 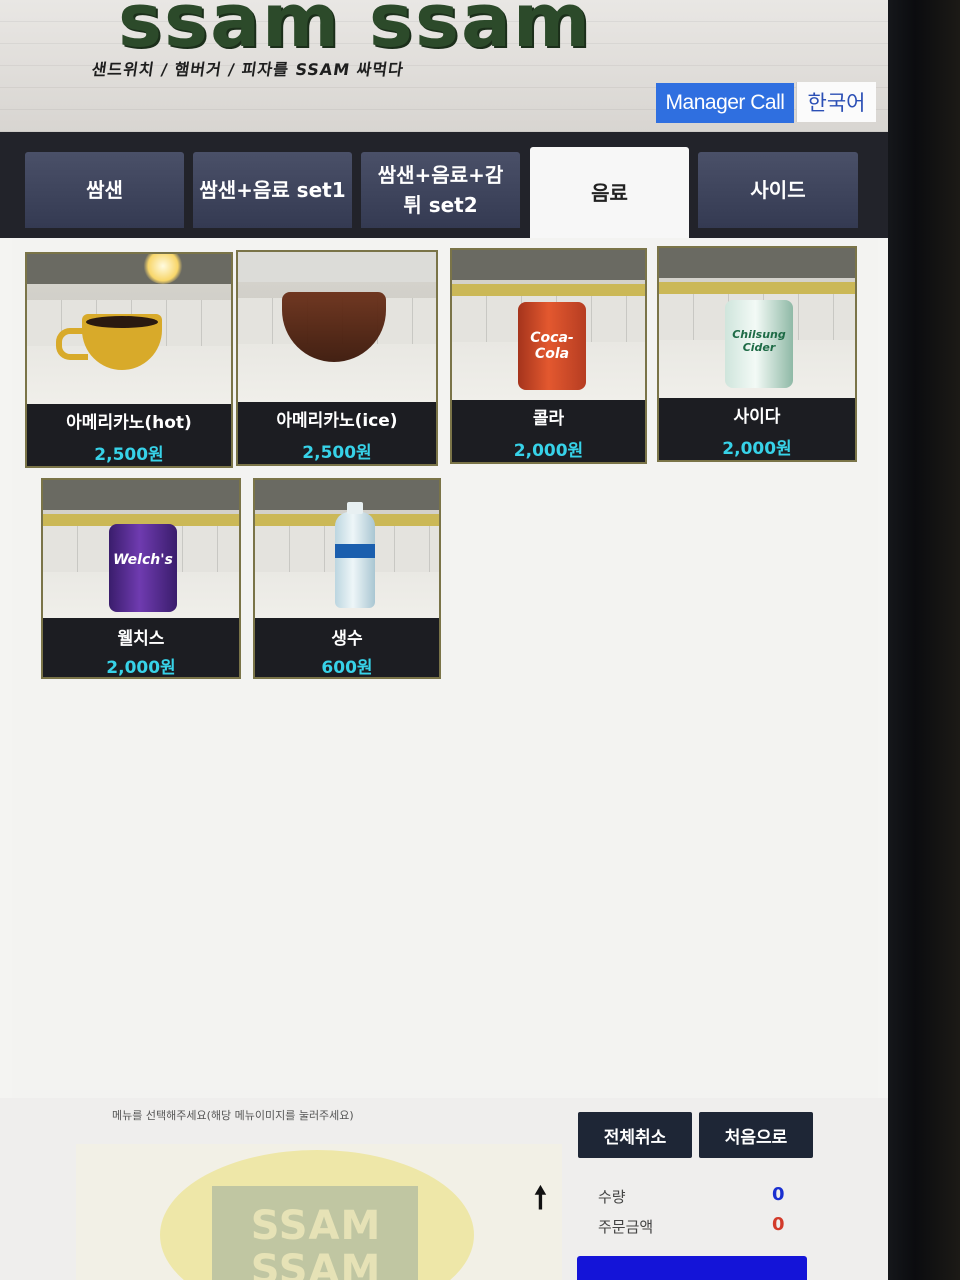 What do you see at coordinates (272, 190) in the screenshot?
I see `tab-set1: 쌈샌+음료 set1` at bounding box center [272, 190].